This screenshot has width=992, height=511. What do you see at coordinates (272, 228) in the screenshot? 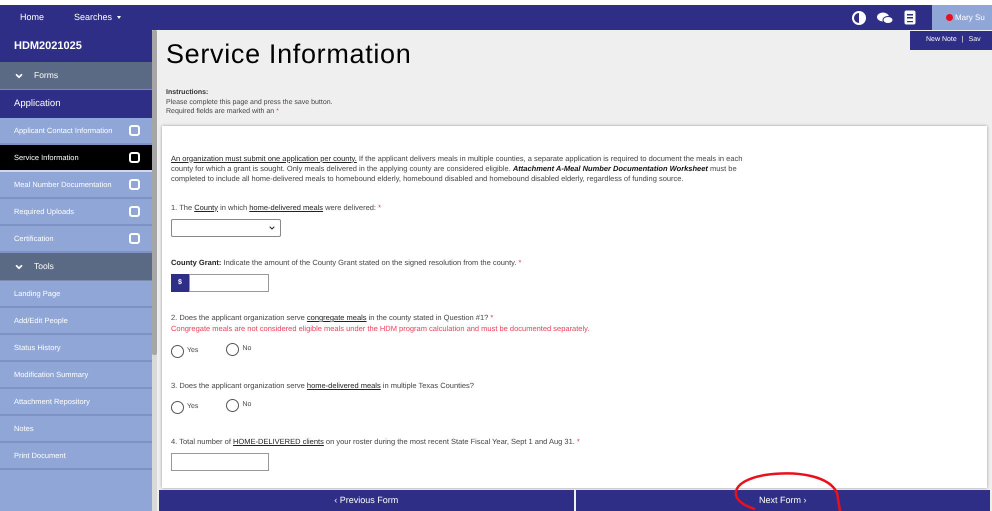
I see `chevron-icon` at bounding box center [272, 228].